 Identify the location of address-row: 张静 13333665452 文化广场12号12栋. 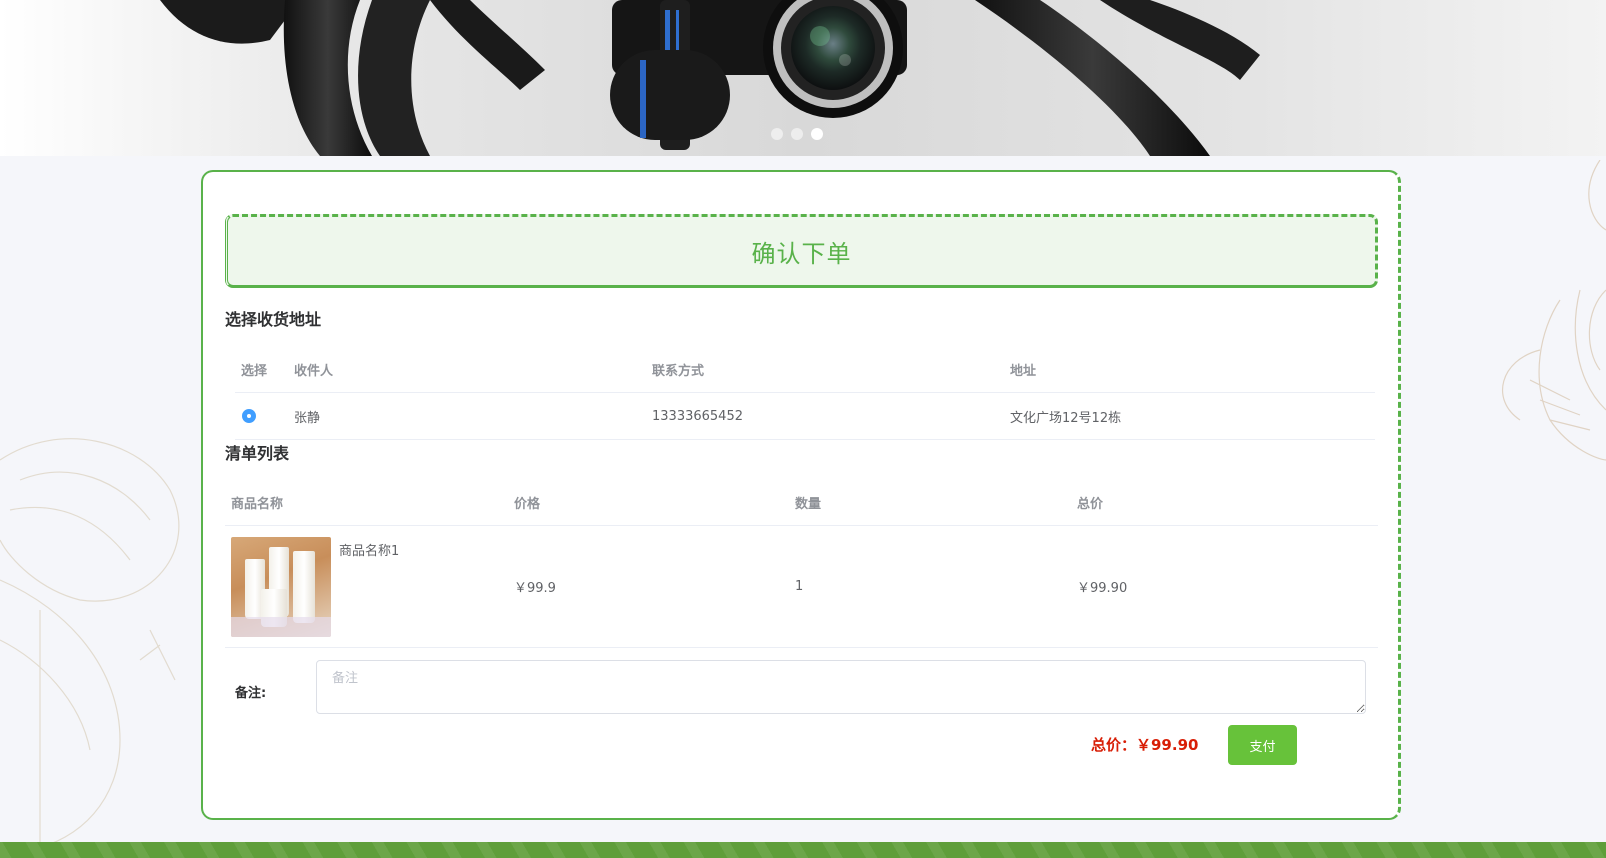
(805, 416).